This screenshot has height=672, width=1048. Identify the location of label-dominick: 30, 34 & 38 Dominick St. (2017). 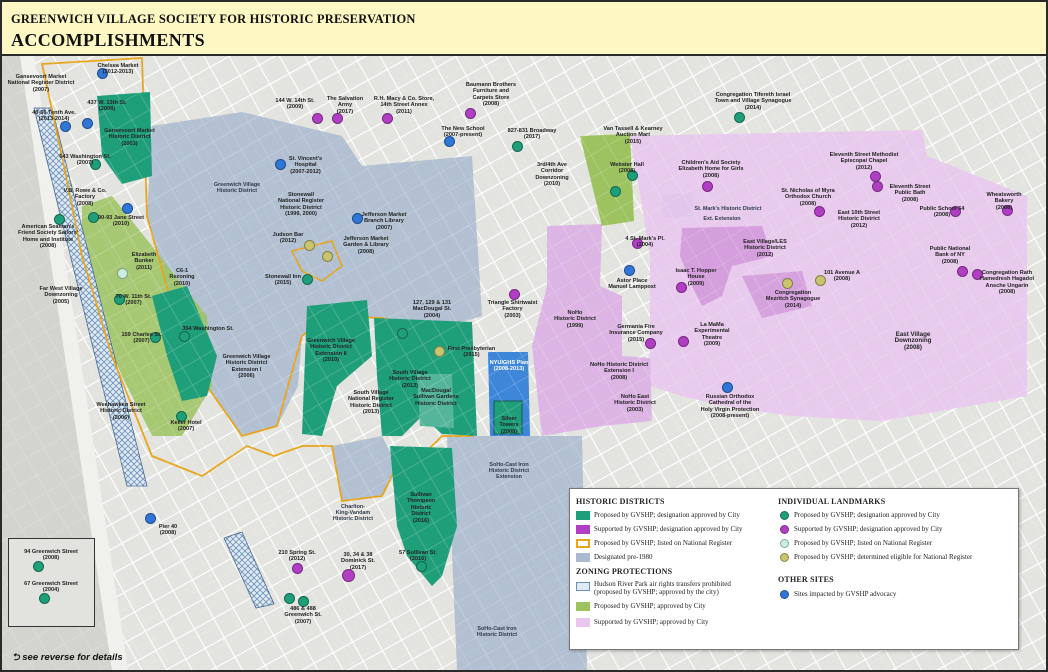
(358, 561).